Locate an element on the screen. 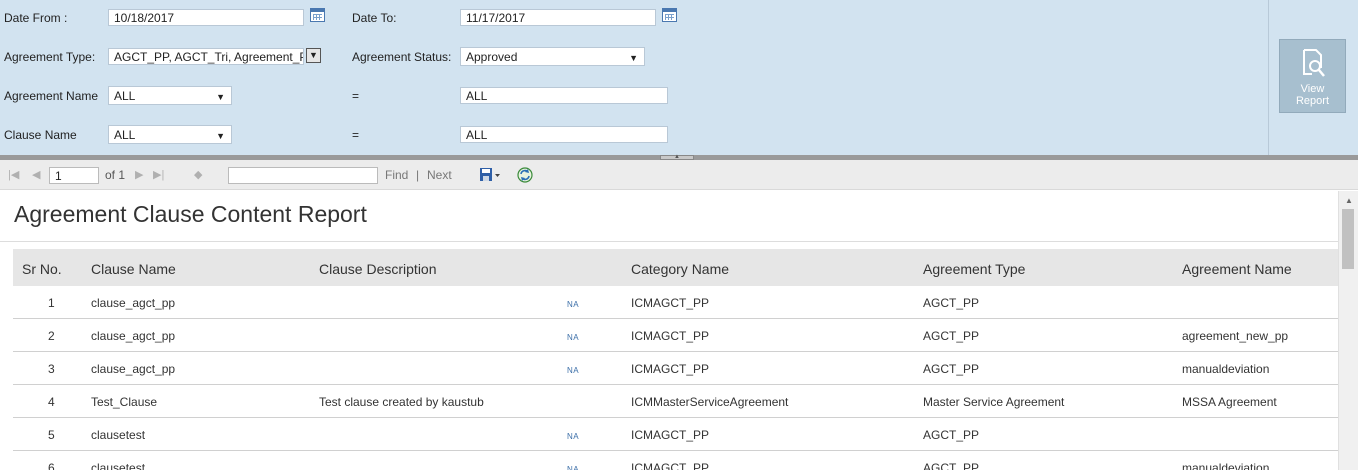 This screenshot has width=1358, height=470. cell-sr-no: 2 is located at coordinates (51, 336).